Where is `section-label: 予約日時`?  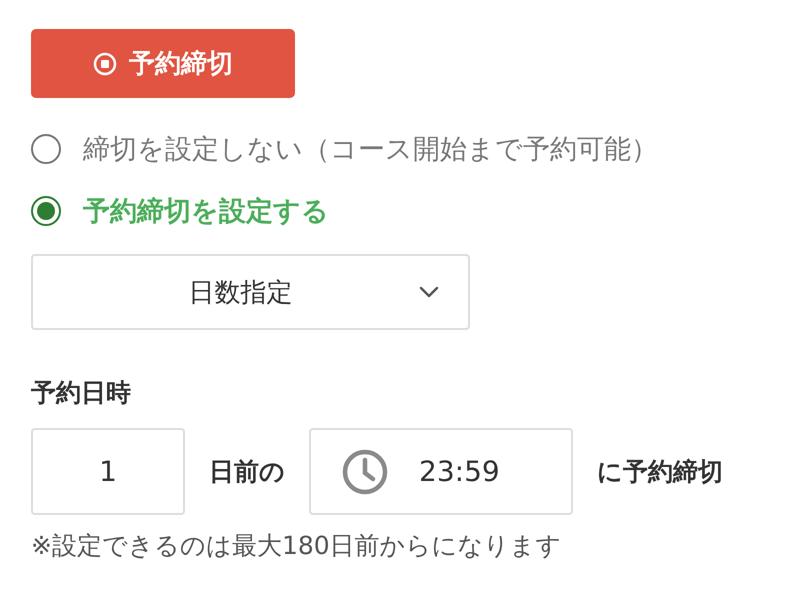
section-label: 予約日時 is located at coordinates (81, 393).